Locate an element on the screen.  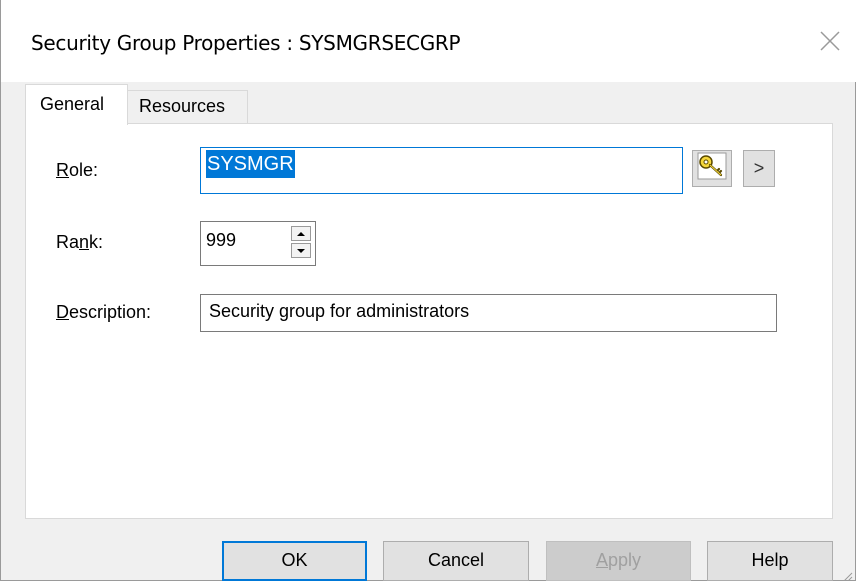
description-value: Security group for administrators is located at coordinates (339, 311).